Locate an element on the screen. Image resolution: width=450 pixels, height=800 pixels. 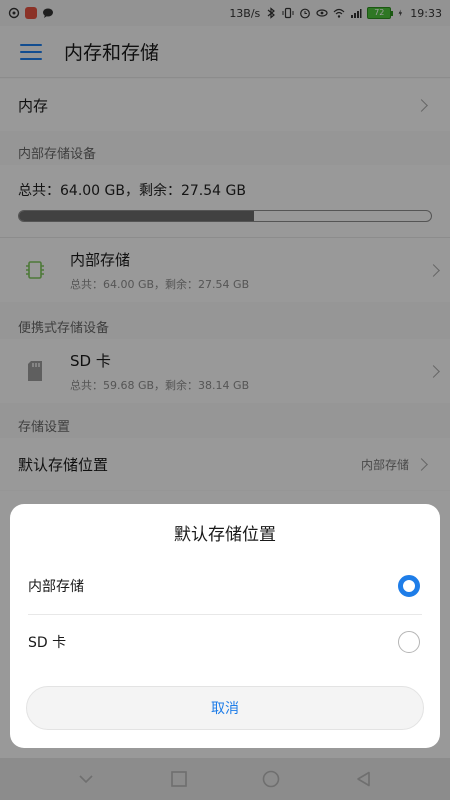
navigation-bar is located at coordinates (225, 779).